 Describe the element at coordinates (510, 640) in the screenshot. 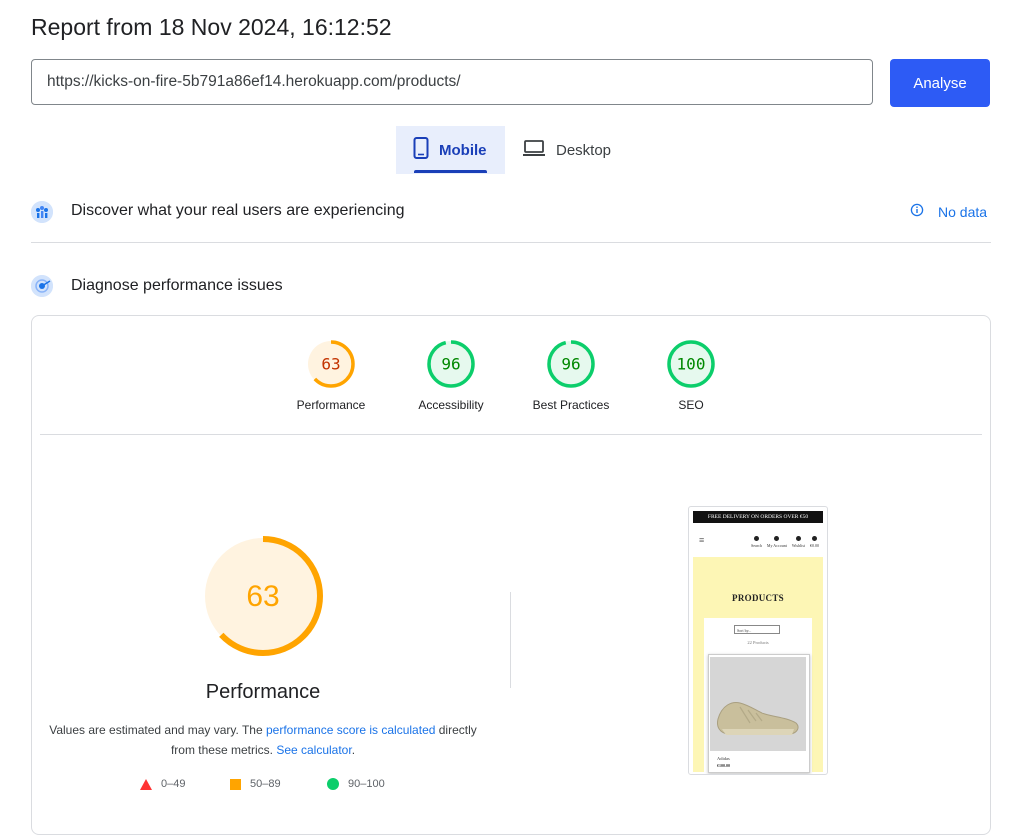

I see `vertical-divider` at that location.